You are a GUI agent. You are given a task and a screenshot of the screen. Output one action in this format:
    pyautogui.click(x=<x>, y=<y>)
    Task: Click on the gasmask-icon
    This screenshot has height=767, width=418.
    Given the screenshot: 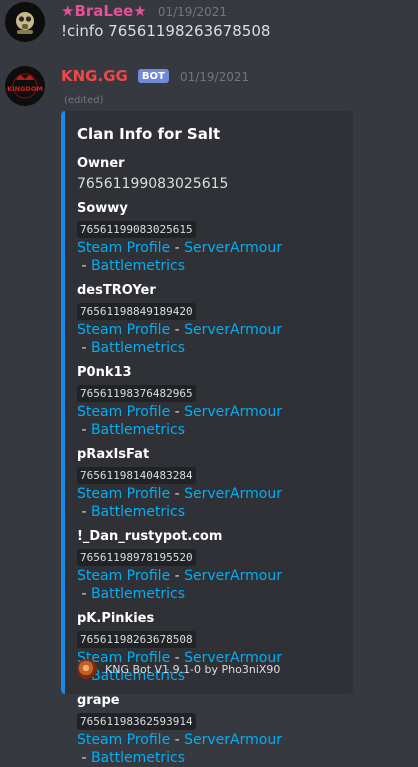 What is the action you would take?
    pyautogui.click(x=25, y=22)
    